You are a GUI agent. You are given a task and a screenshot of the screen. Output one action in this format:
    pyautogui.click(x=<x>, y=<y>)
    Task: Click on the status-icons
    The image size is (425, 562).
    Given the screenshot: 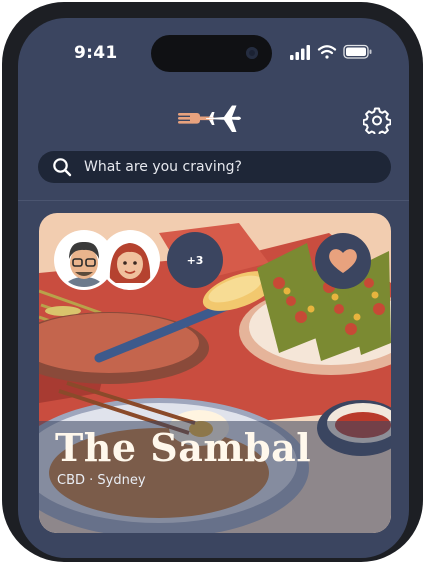 What is the action you would take?
    pyautogui.click(x=331, y=52)
    